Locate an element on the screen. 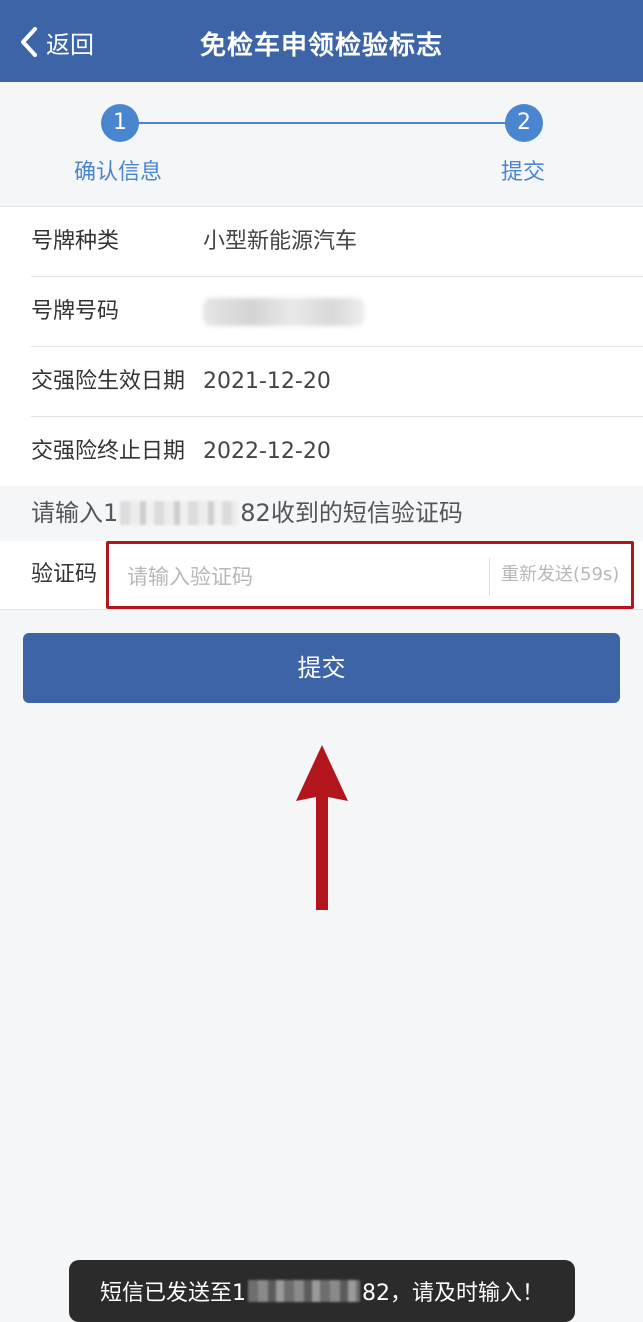 The width and height of the screenshot is (643, 1322). plate-type-label: 号牌种类 is located at coordinates (75, 241).